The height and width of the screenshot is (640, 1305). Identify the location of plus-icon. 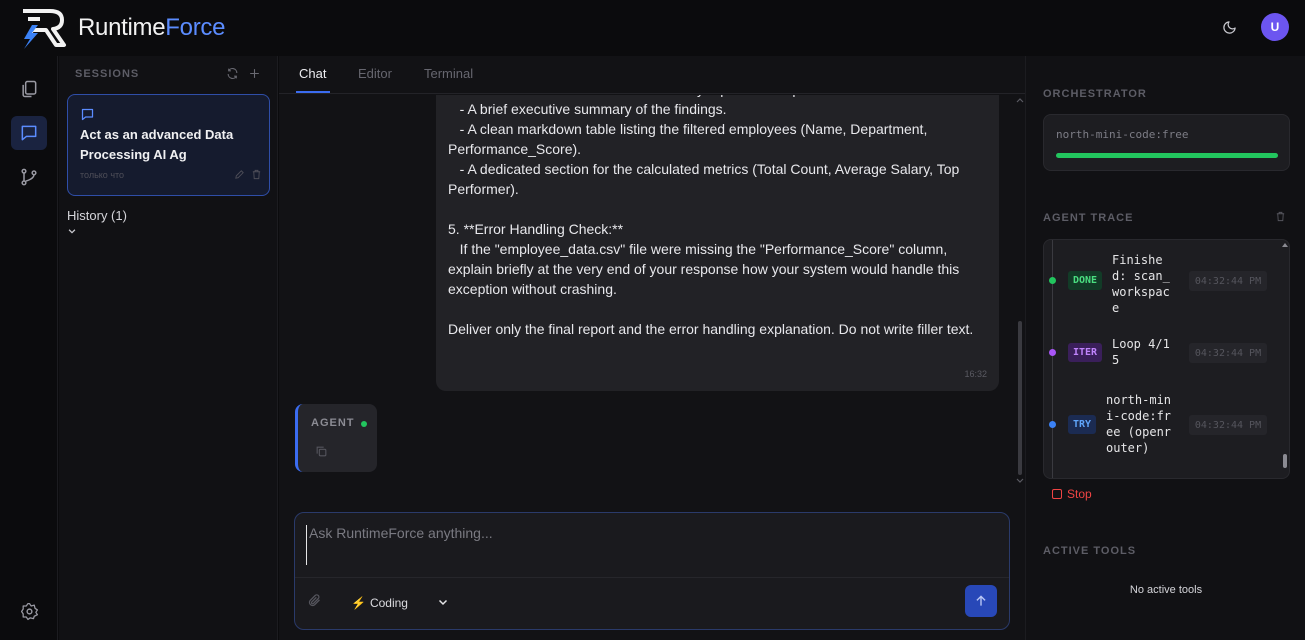
(254, 73).